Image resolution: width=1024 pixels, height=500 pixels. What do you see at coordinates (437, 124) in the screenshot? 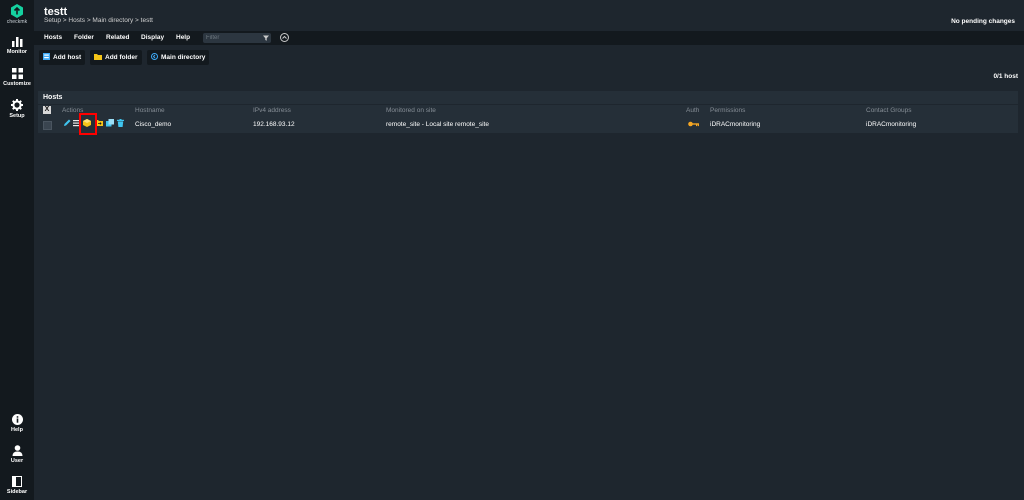
I see `cell-site: remote_site - Local site remote_site` at bounding box center [437, 124].